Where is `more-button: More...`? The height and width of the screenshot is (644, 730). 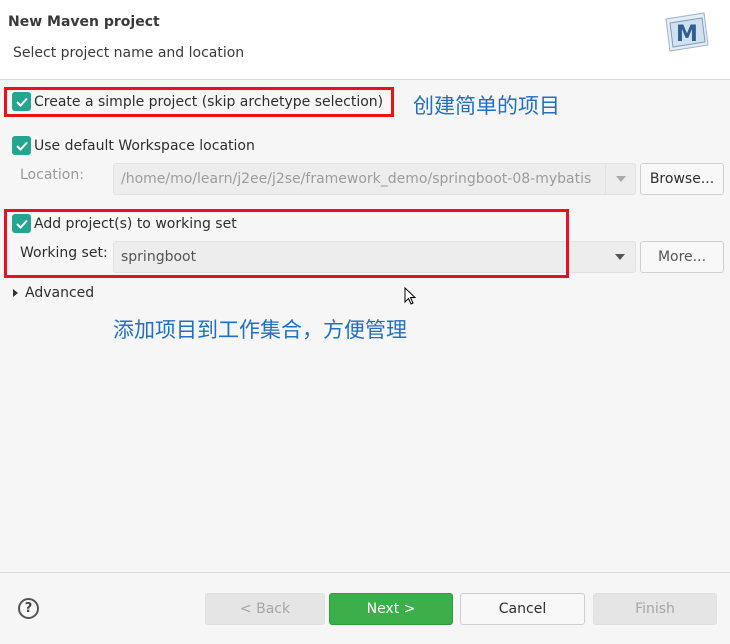
more-button: More... is located at coordinates (682, 257).